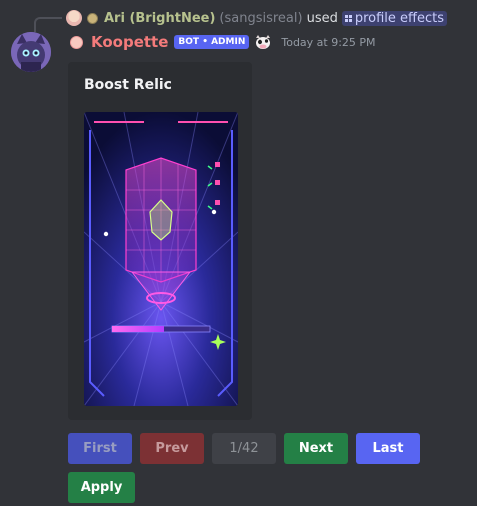 Image resolution: width=477 pixels, height=506 pixels. I want to click on reply-status-icon, so click(92, 18).